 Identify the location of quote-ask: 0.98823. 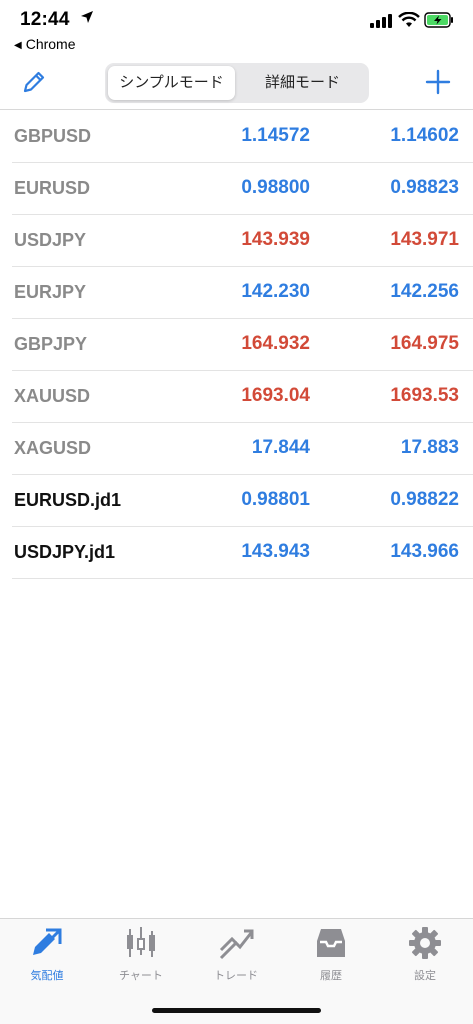
(424, 187).